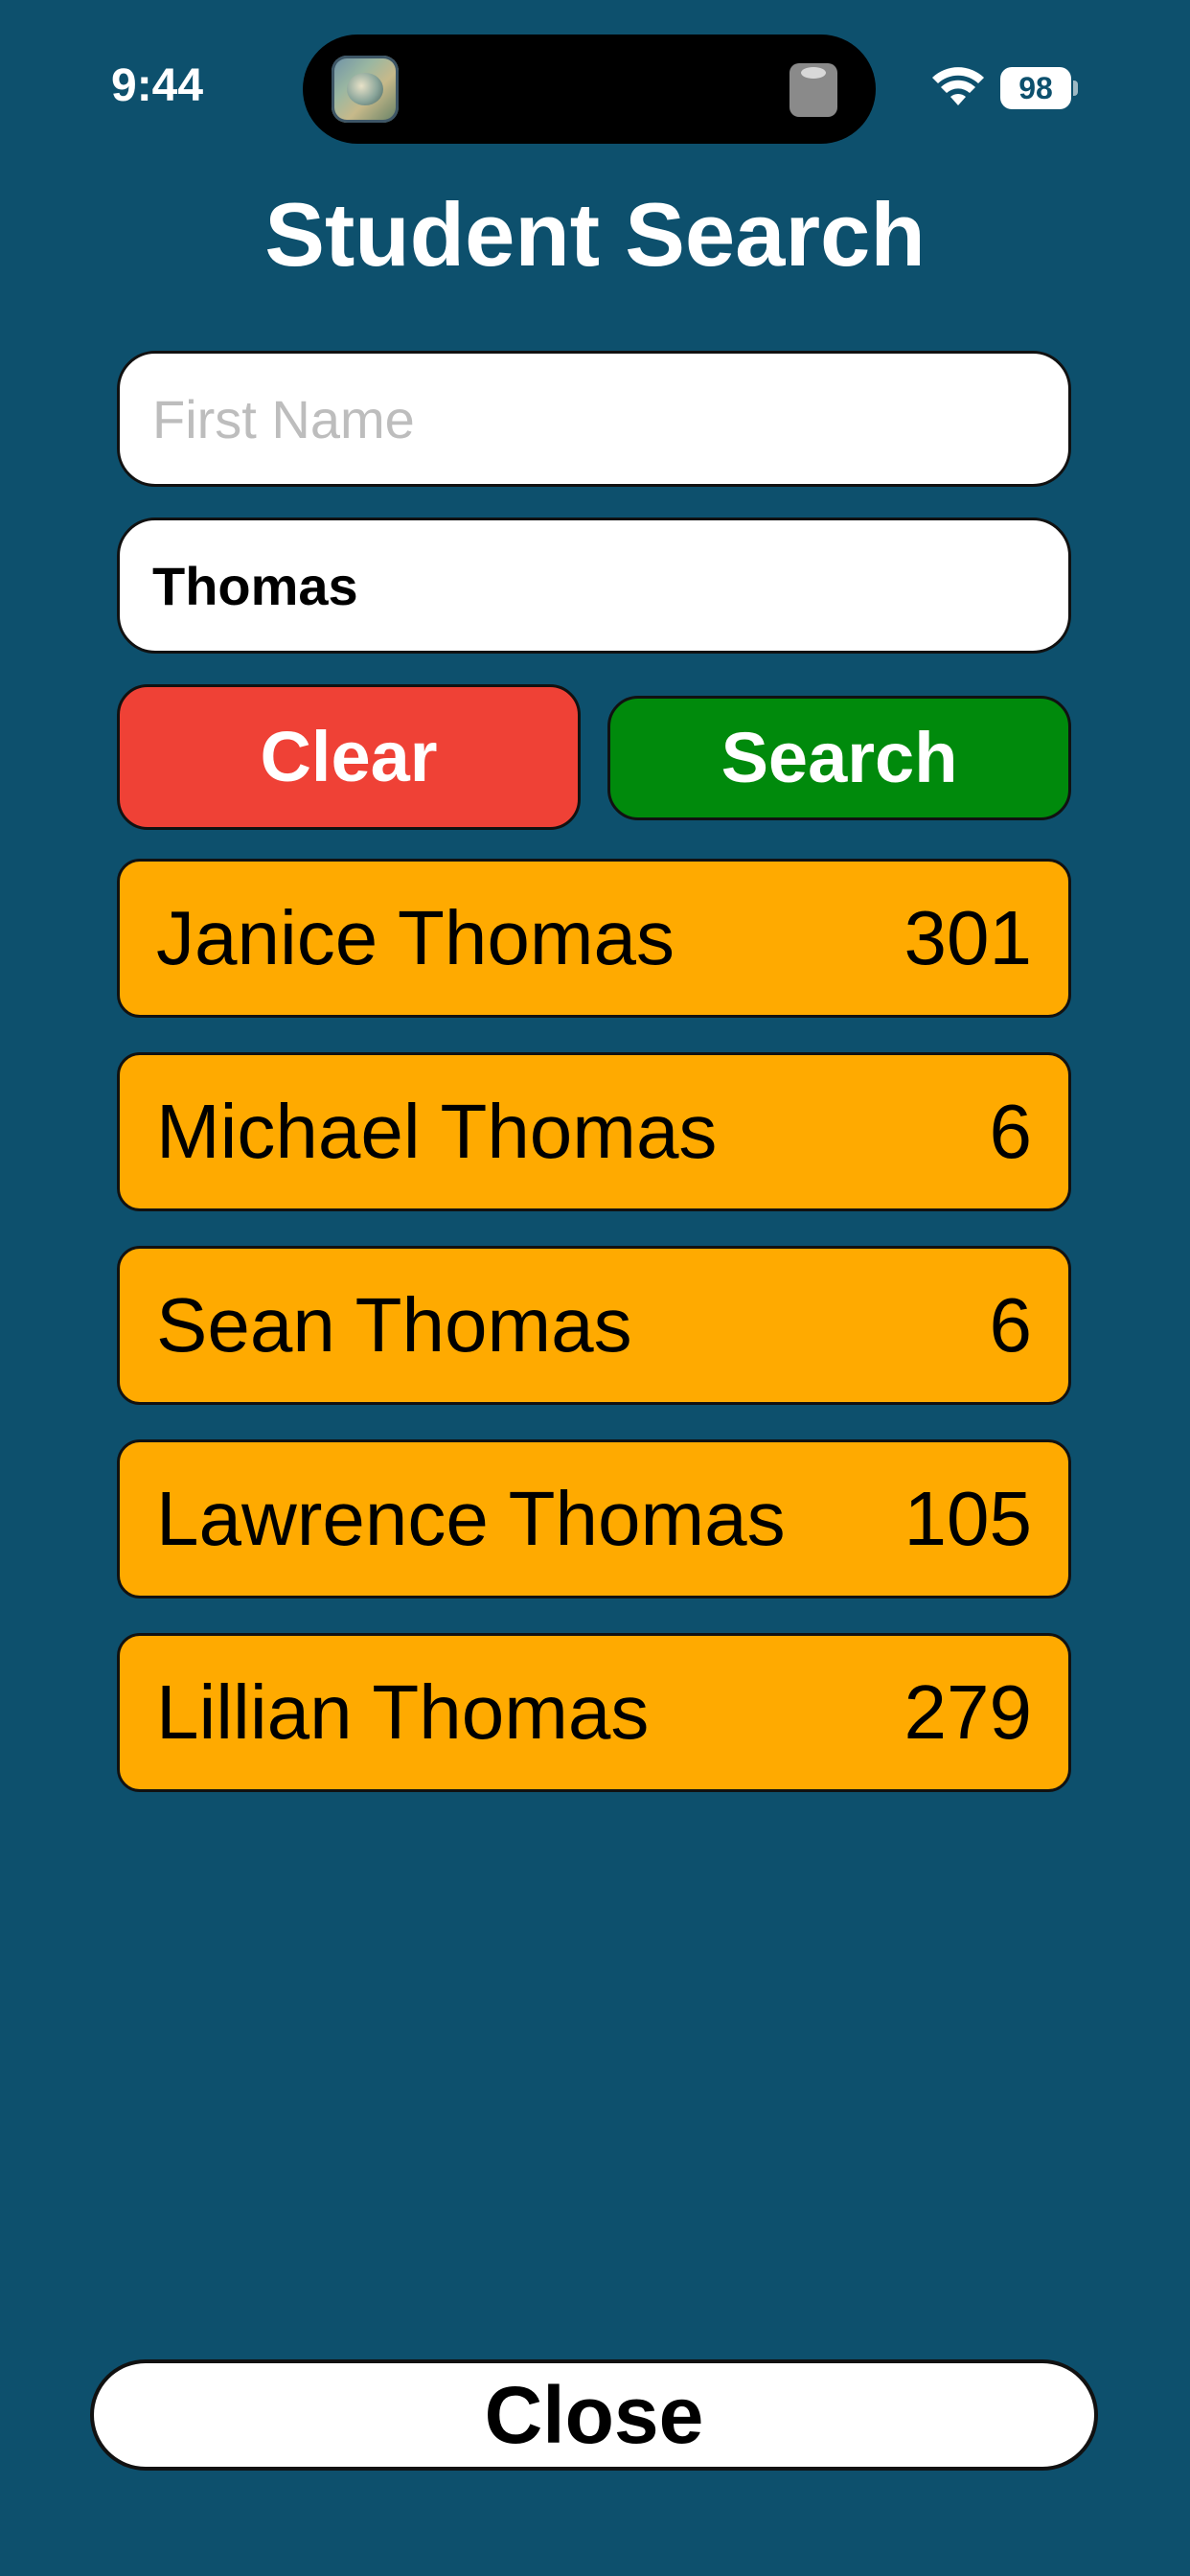  Describe the element at coordinates (968, 1712) in the screenshot. I see `student-number: 279` at that location.